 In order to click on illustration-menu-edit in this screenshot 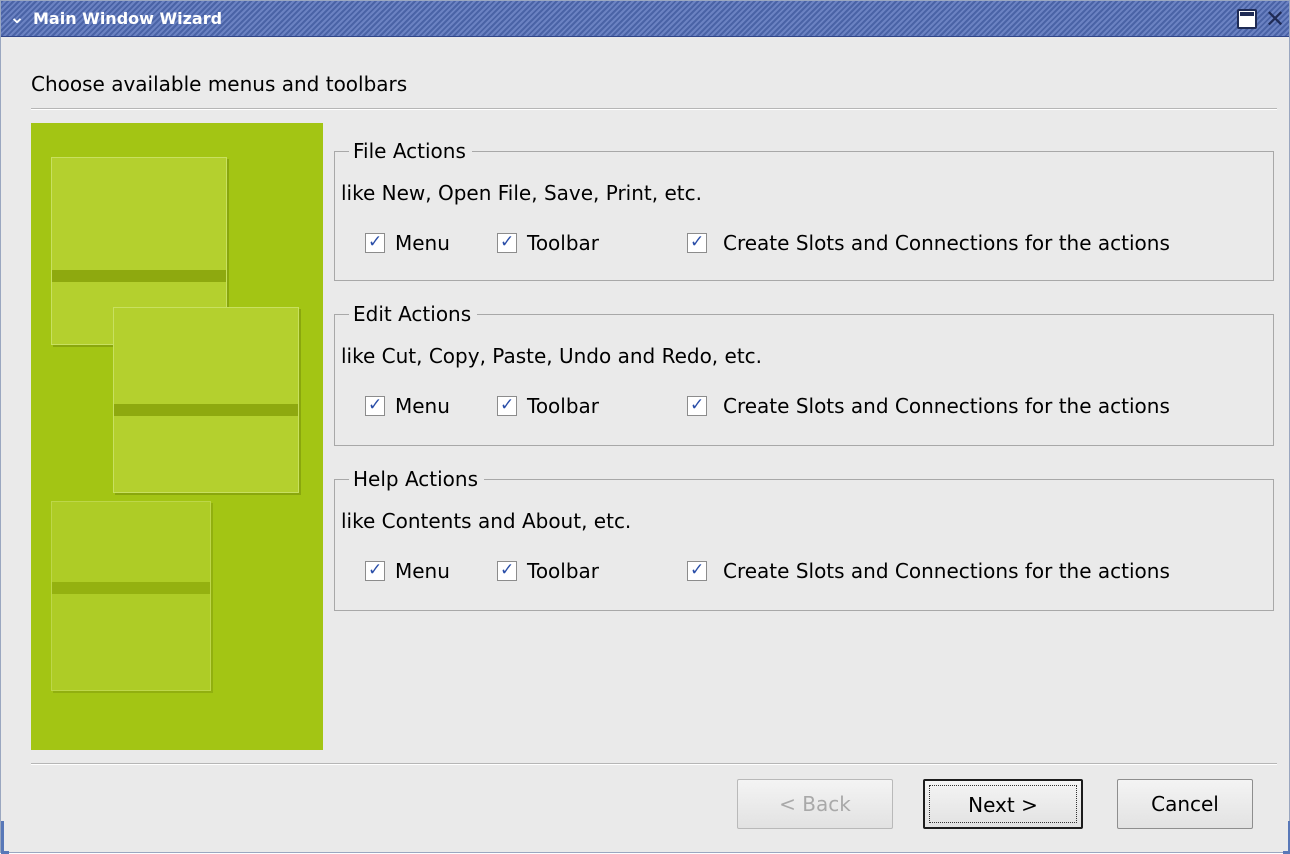, I will do `click(206, 400)`.